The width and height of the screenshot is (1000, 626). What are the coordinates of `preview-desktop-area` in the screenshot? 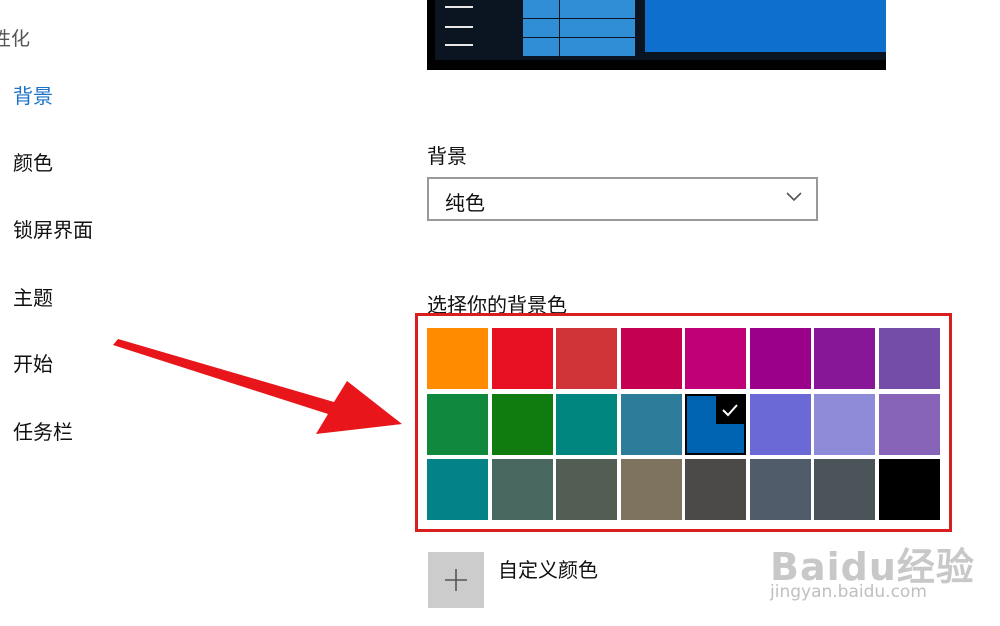 It's located at (765, 26).